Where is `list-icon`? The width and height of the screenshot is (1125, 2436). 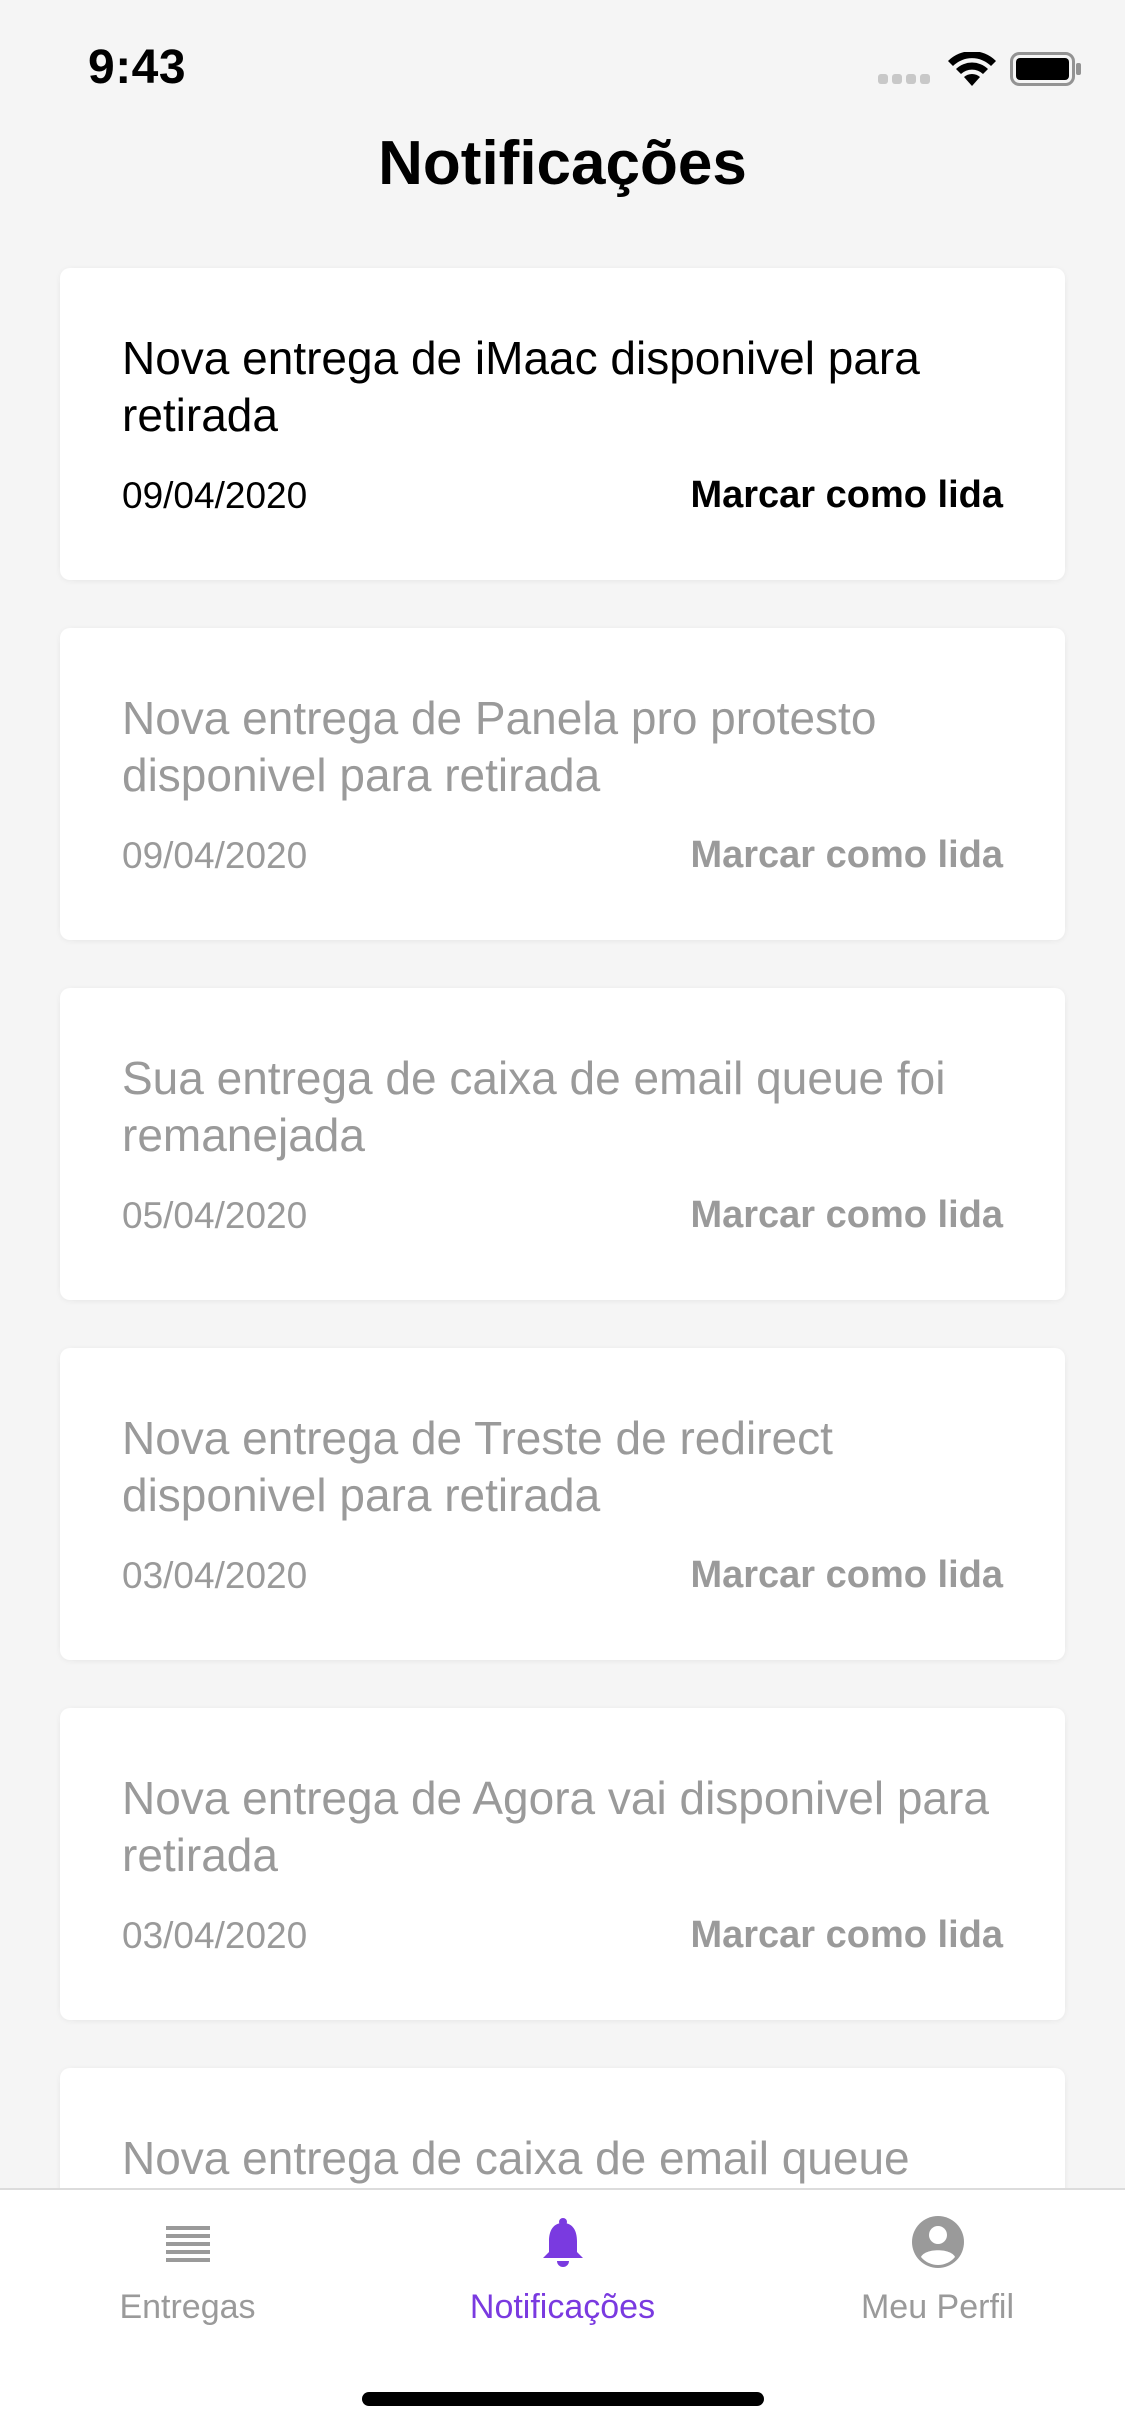 list-icon is located at coordinates (187, 2244).